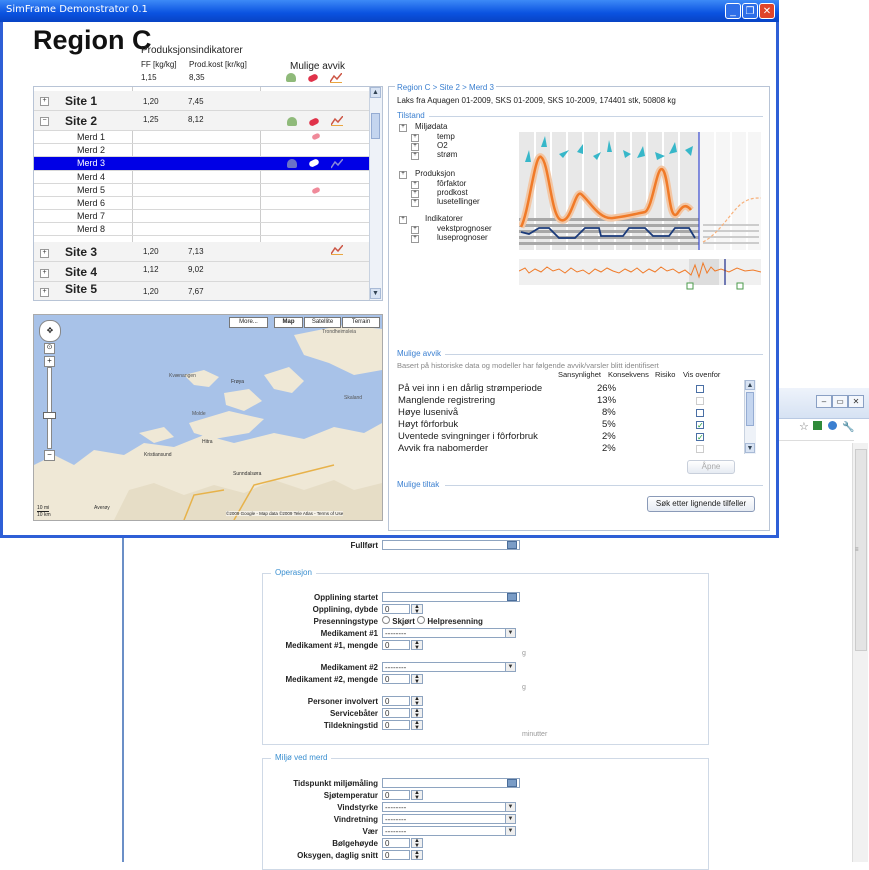  Describe the element at coordinates (396, 679) in the screenshot. I see `medikament2-mengde-input: 0` at that location.